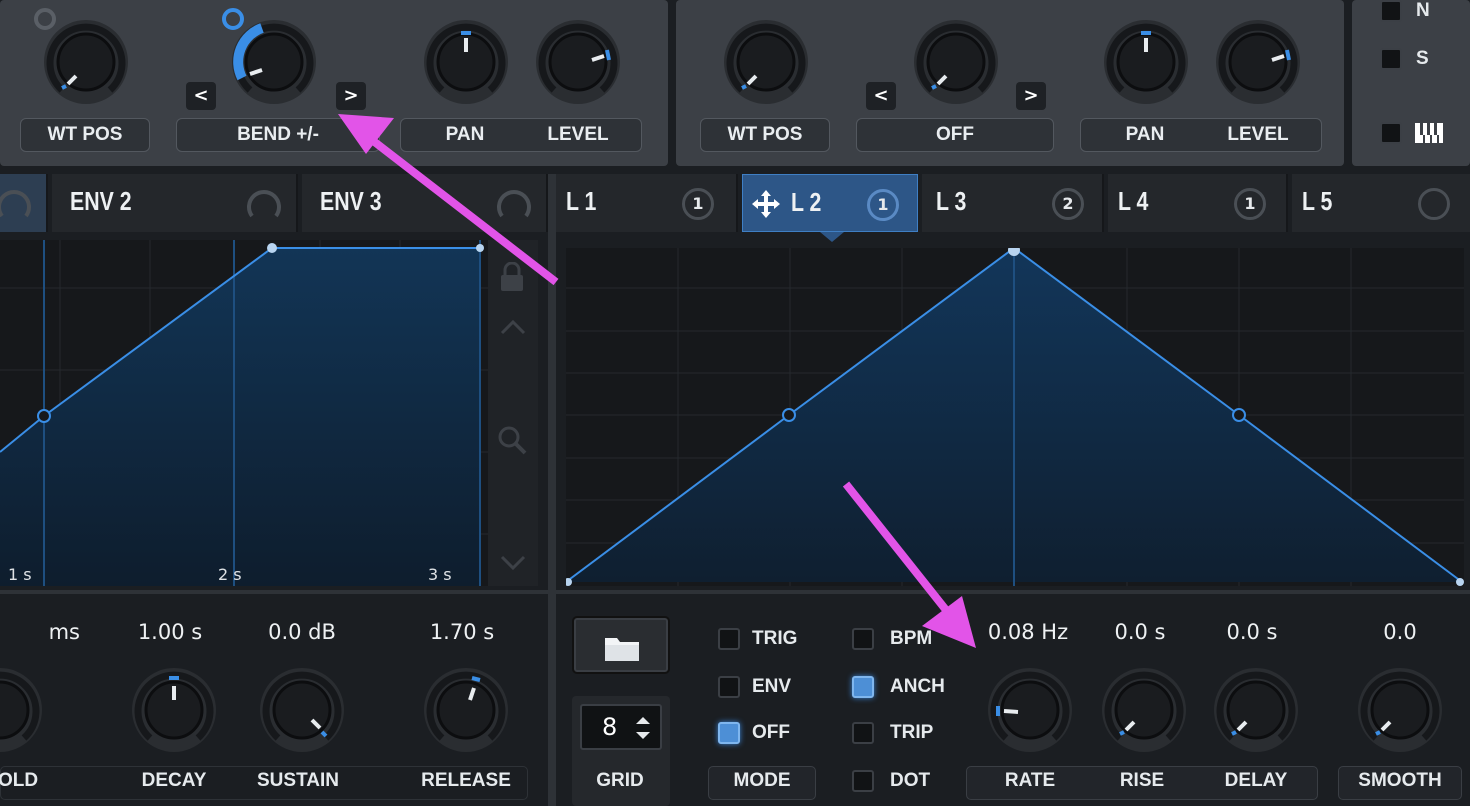 The height and width of the screenshot is (806, 1470). What do you see at coordinates (896, 547) in the screenshot?
I see `arrow-to-rate` at bounding box center [896, 547].